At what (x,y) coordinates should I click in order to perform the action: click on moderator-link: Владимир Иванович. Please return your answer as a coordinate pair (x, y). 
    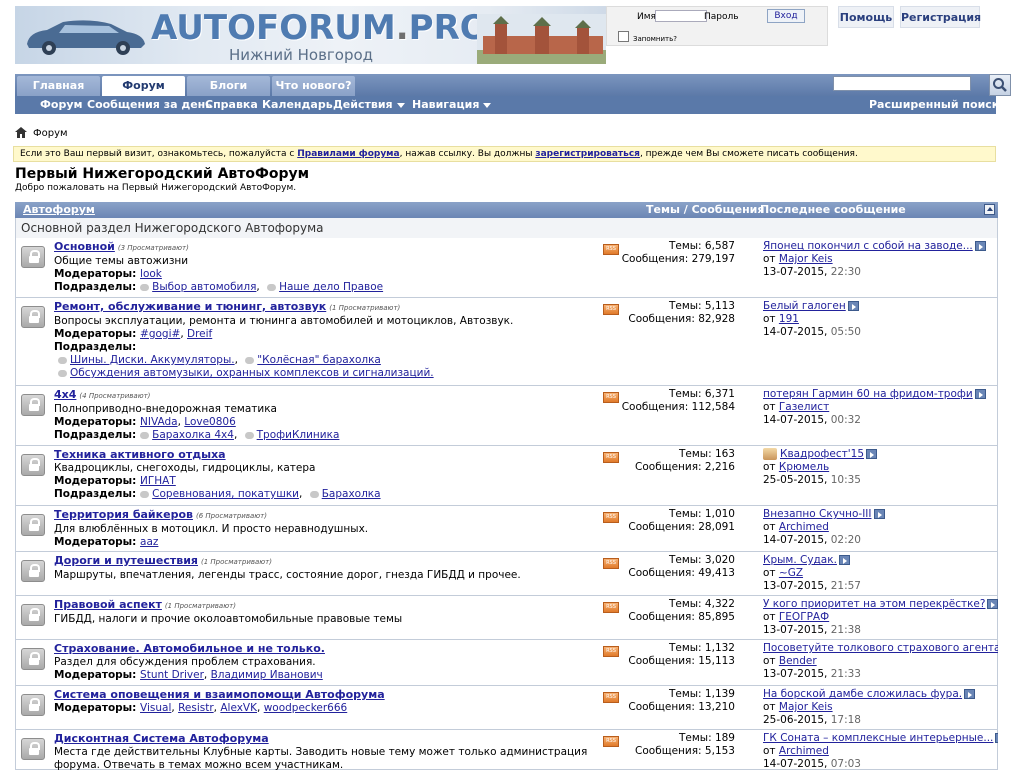
    Looking at the image, I should click on (267, 675).